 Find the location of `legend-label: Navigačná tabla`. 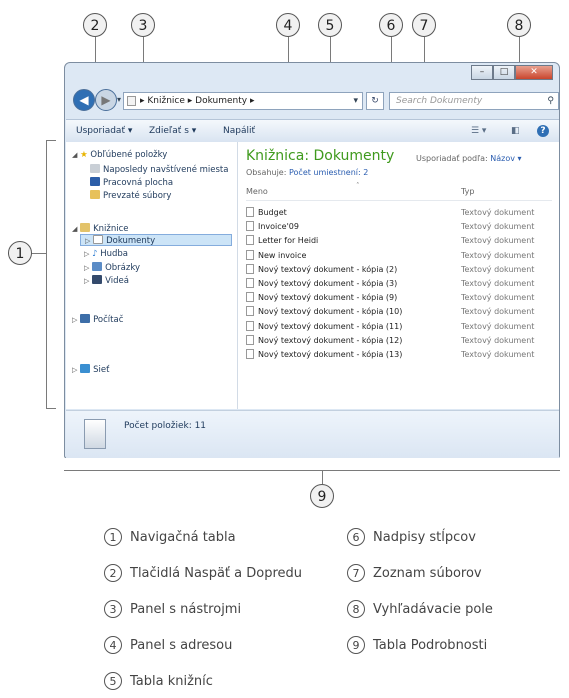

legend-label: Navigačná tabla is located at coordinates (183, 537).